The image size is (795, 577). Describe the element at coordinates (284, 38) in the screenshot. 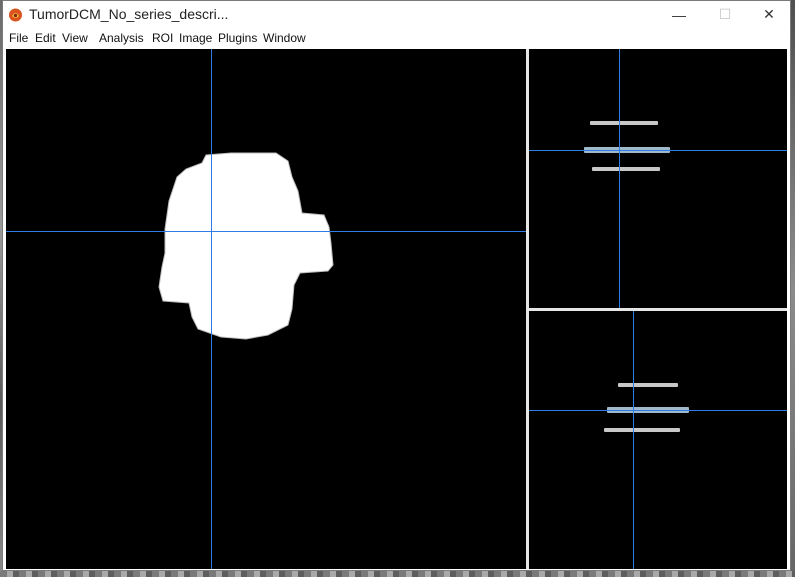

I see `menu-window: Window` at that location.